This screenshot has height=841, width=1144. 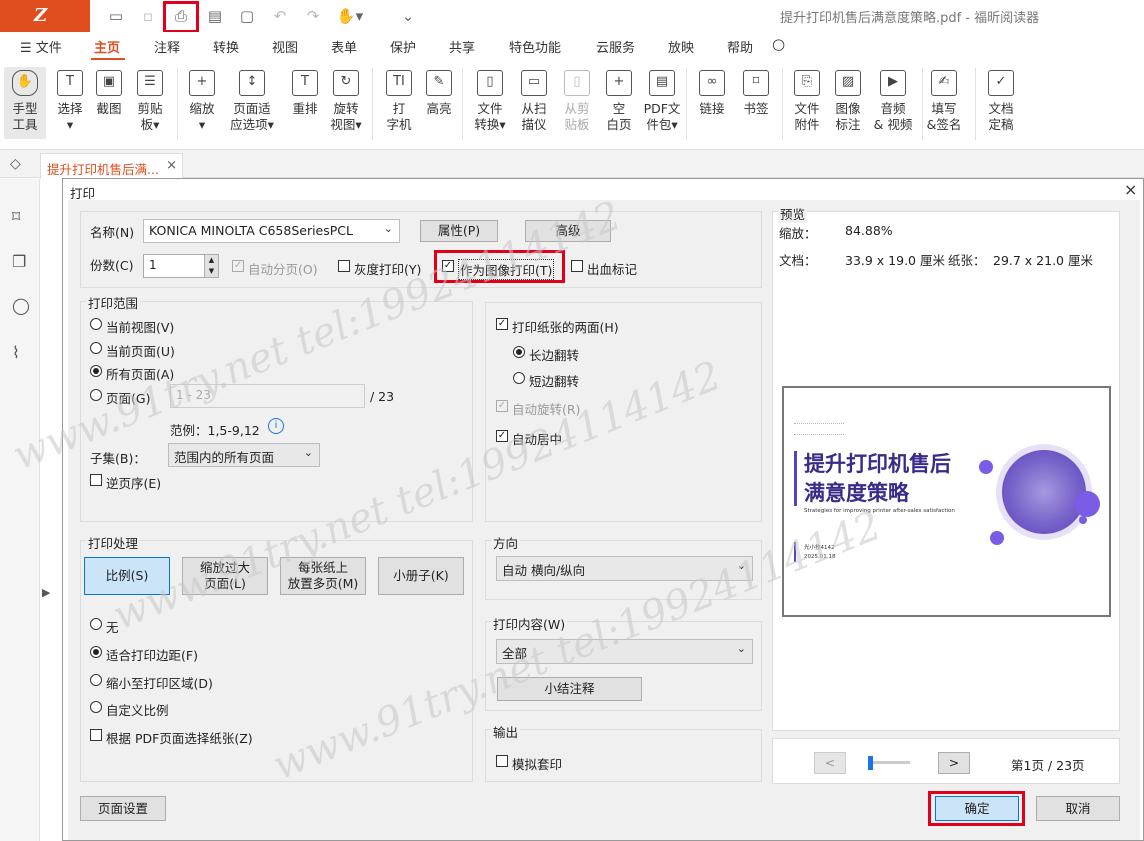 I want to click on ribbon-button-10: ▯ 文件 转换▾, so click(x=490, y=101).